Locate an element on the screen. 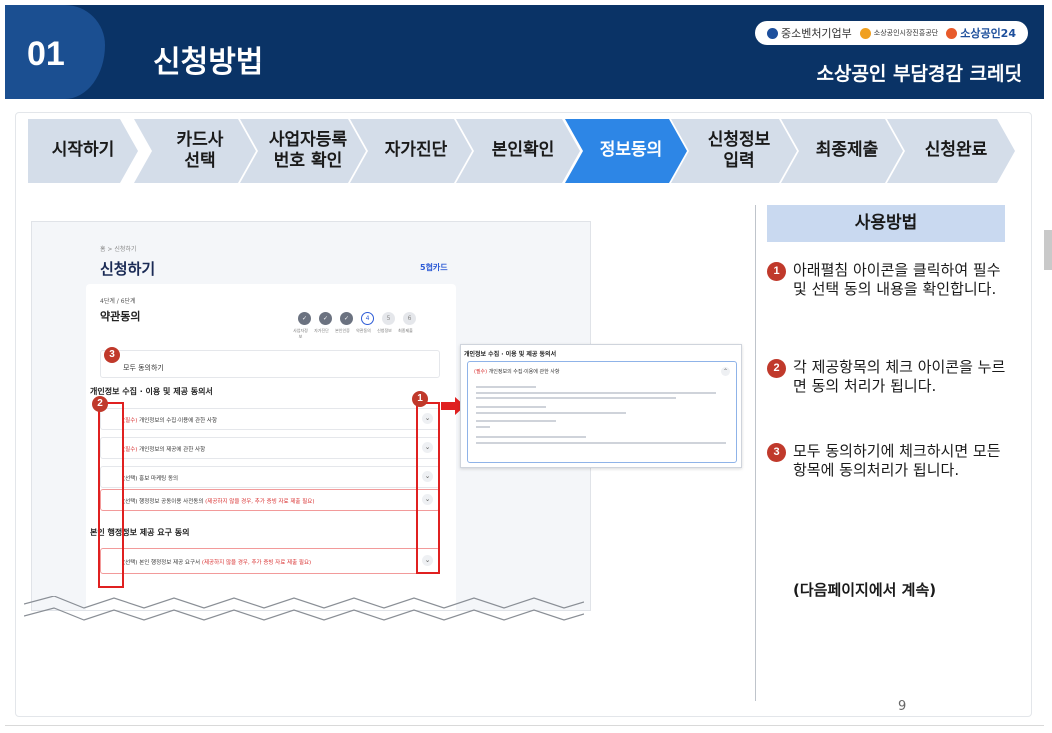 This screenshot has width=1052, height=733. mock-page-title: 신청하기 is located at coordinates (128, 269).